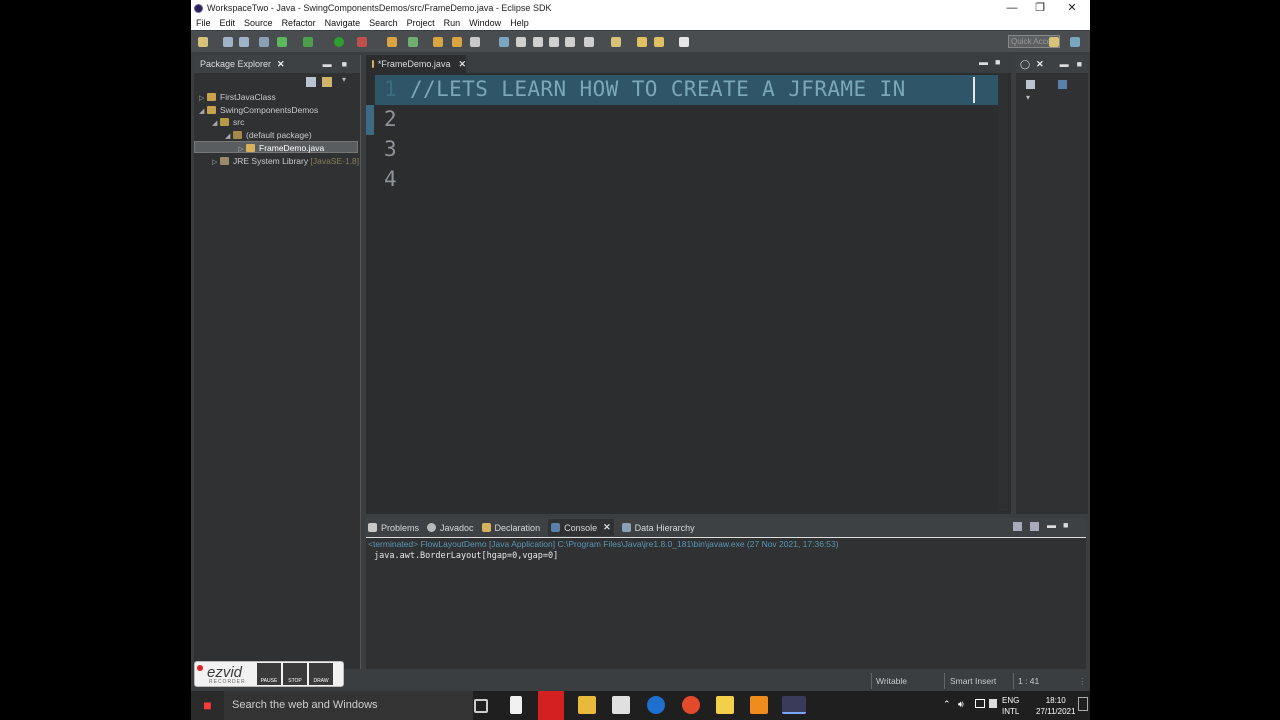  What do you see at coordinates (228, 23) in the screenshot?
I see `menu-edit: Edit` at bounding box center [228, 23].